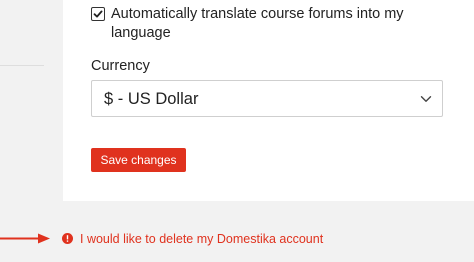 This screenshot has height=262, width=474. Describe the element at coordinates (151, 99) in the screenshot. I see `currency-selected-value: $ - US Dollar` at that location.